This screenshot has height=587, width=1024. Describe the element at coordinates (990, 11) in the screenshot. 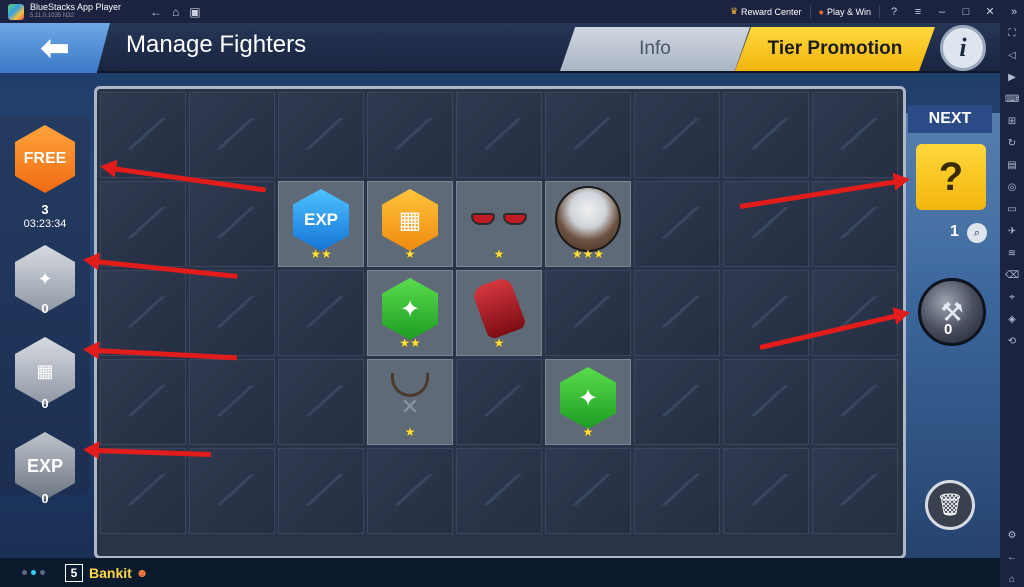

I see `close-icon: ✕` at that location.